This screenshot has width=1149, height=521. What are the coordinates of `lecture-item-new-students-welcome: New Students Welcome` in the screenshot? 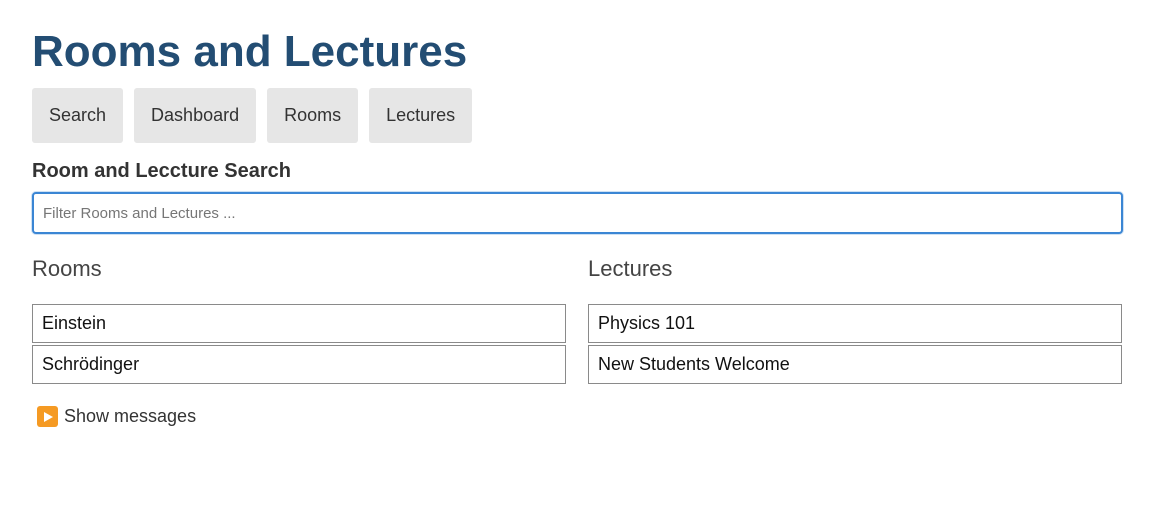 It's located at (855, 364).